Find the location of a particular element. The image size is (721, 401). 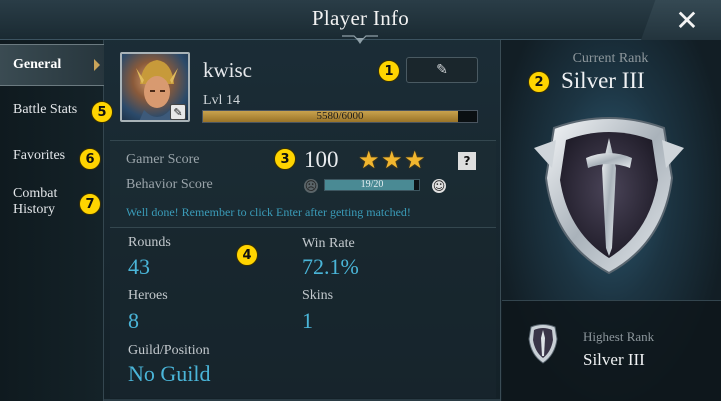

current-rank-label: Current Rank is located at coordinates (610, 58).